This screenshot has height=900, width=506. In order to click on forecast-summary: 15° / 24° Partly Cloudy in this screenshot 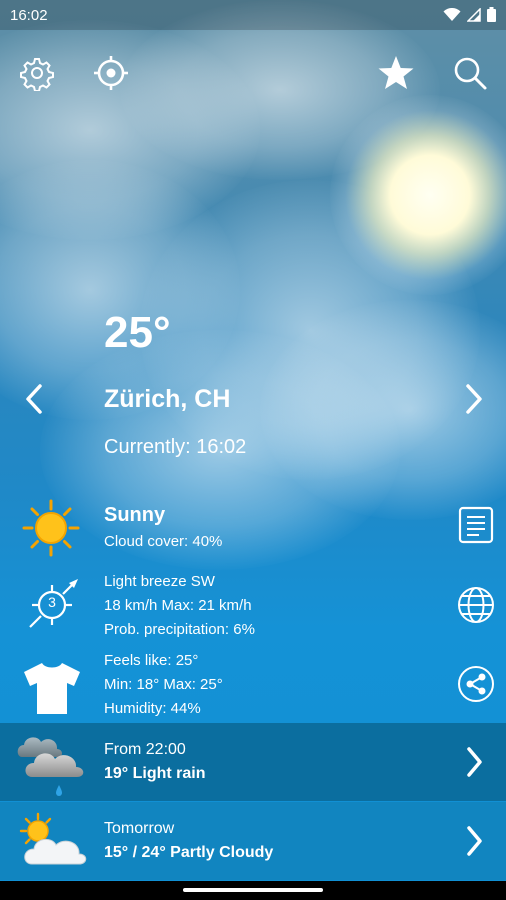, I will do `click(189, 852)`.